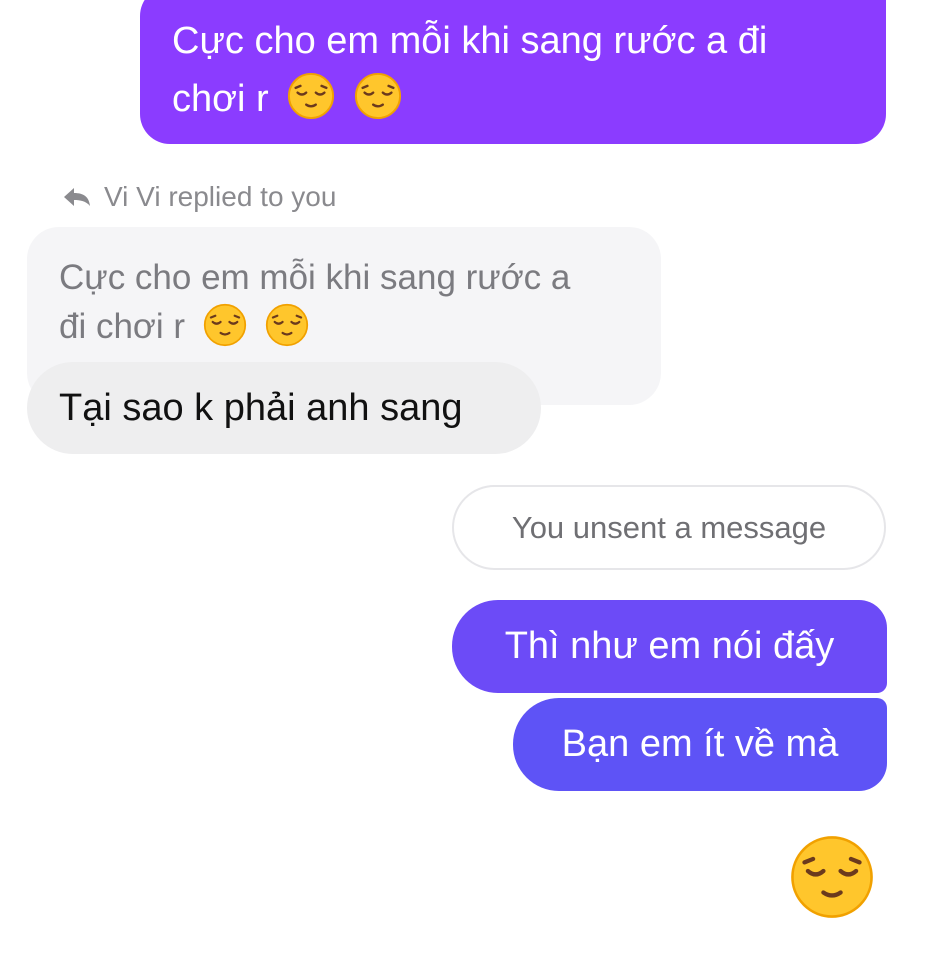  I want to click on reply-indicator: Vi Vi replied to you, so click(199, 197).